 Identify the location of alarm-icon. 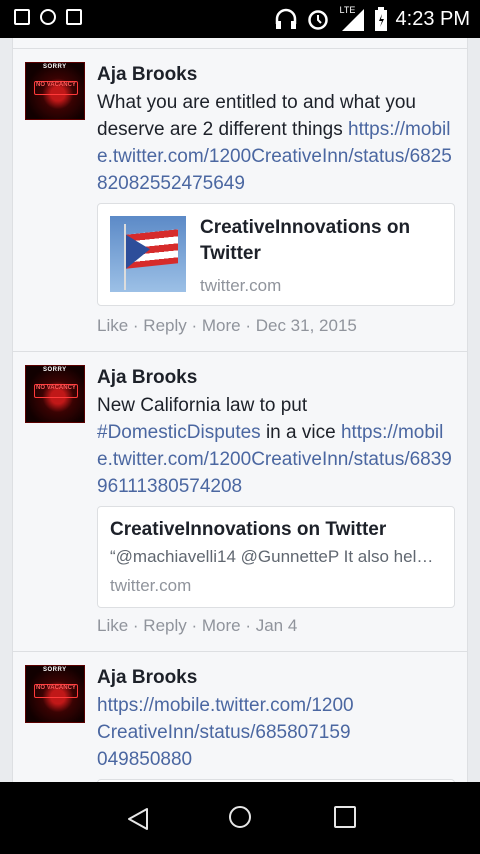
(317, 20).